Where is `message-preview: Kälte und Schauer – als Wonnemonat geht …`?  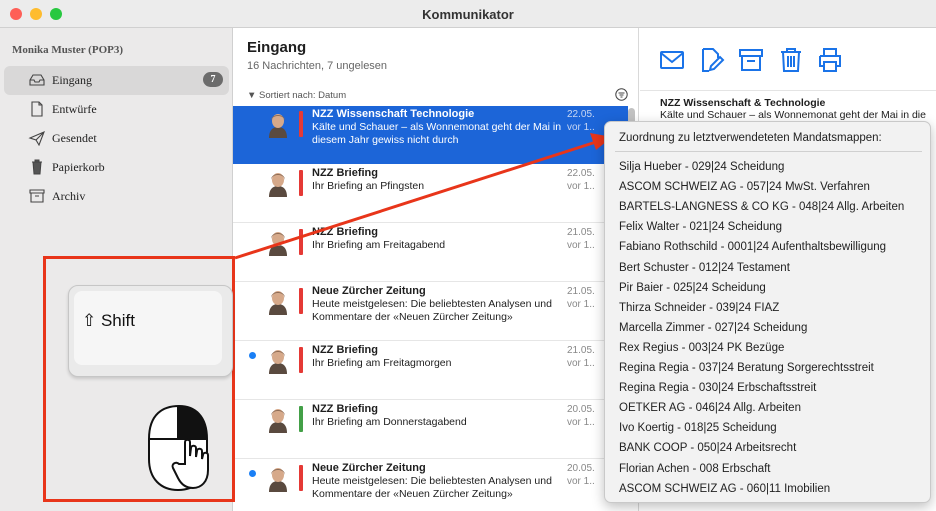
message-preview: Kälte und Schauer – als Wonnemonat geht … is located at coordinates (793, 115).